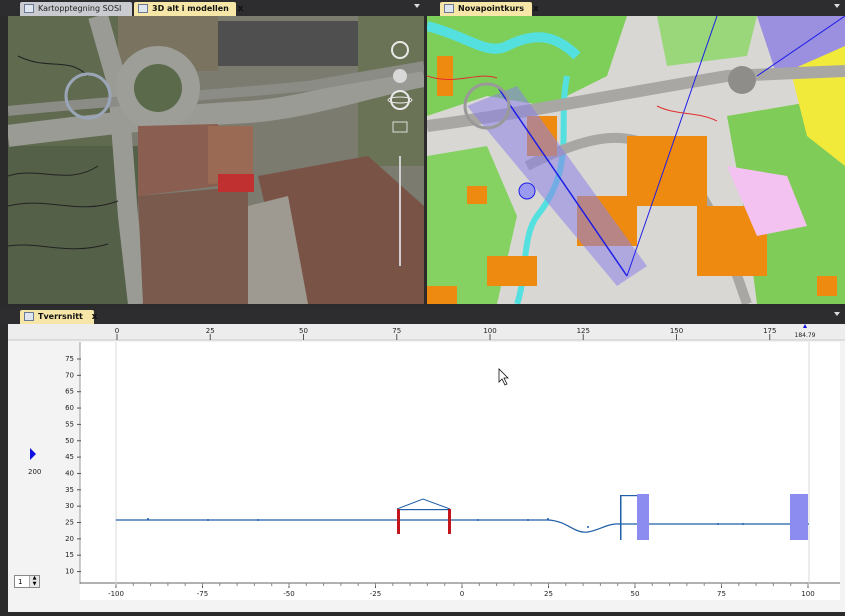 This screenshot has width=845, height=616. I want to click on tab-3d-alt-i-modellen: 3D alt i modellen x, so click(188, 9).